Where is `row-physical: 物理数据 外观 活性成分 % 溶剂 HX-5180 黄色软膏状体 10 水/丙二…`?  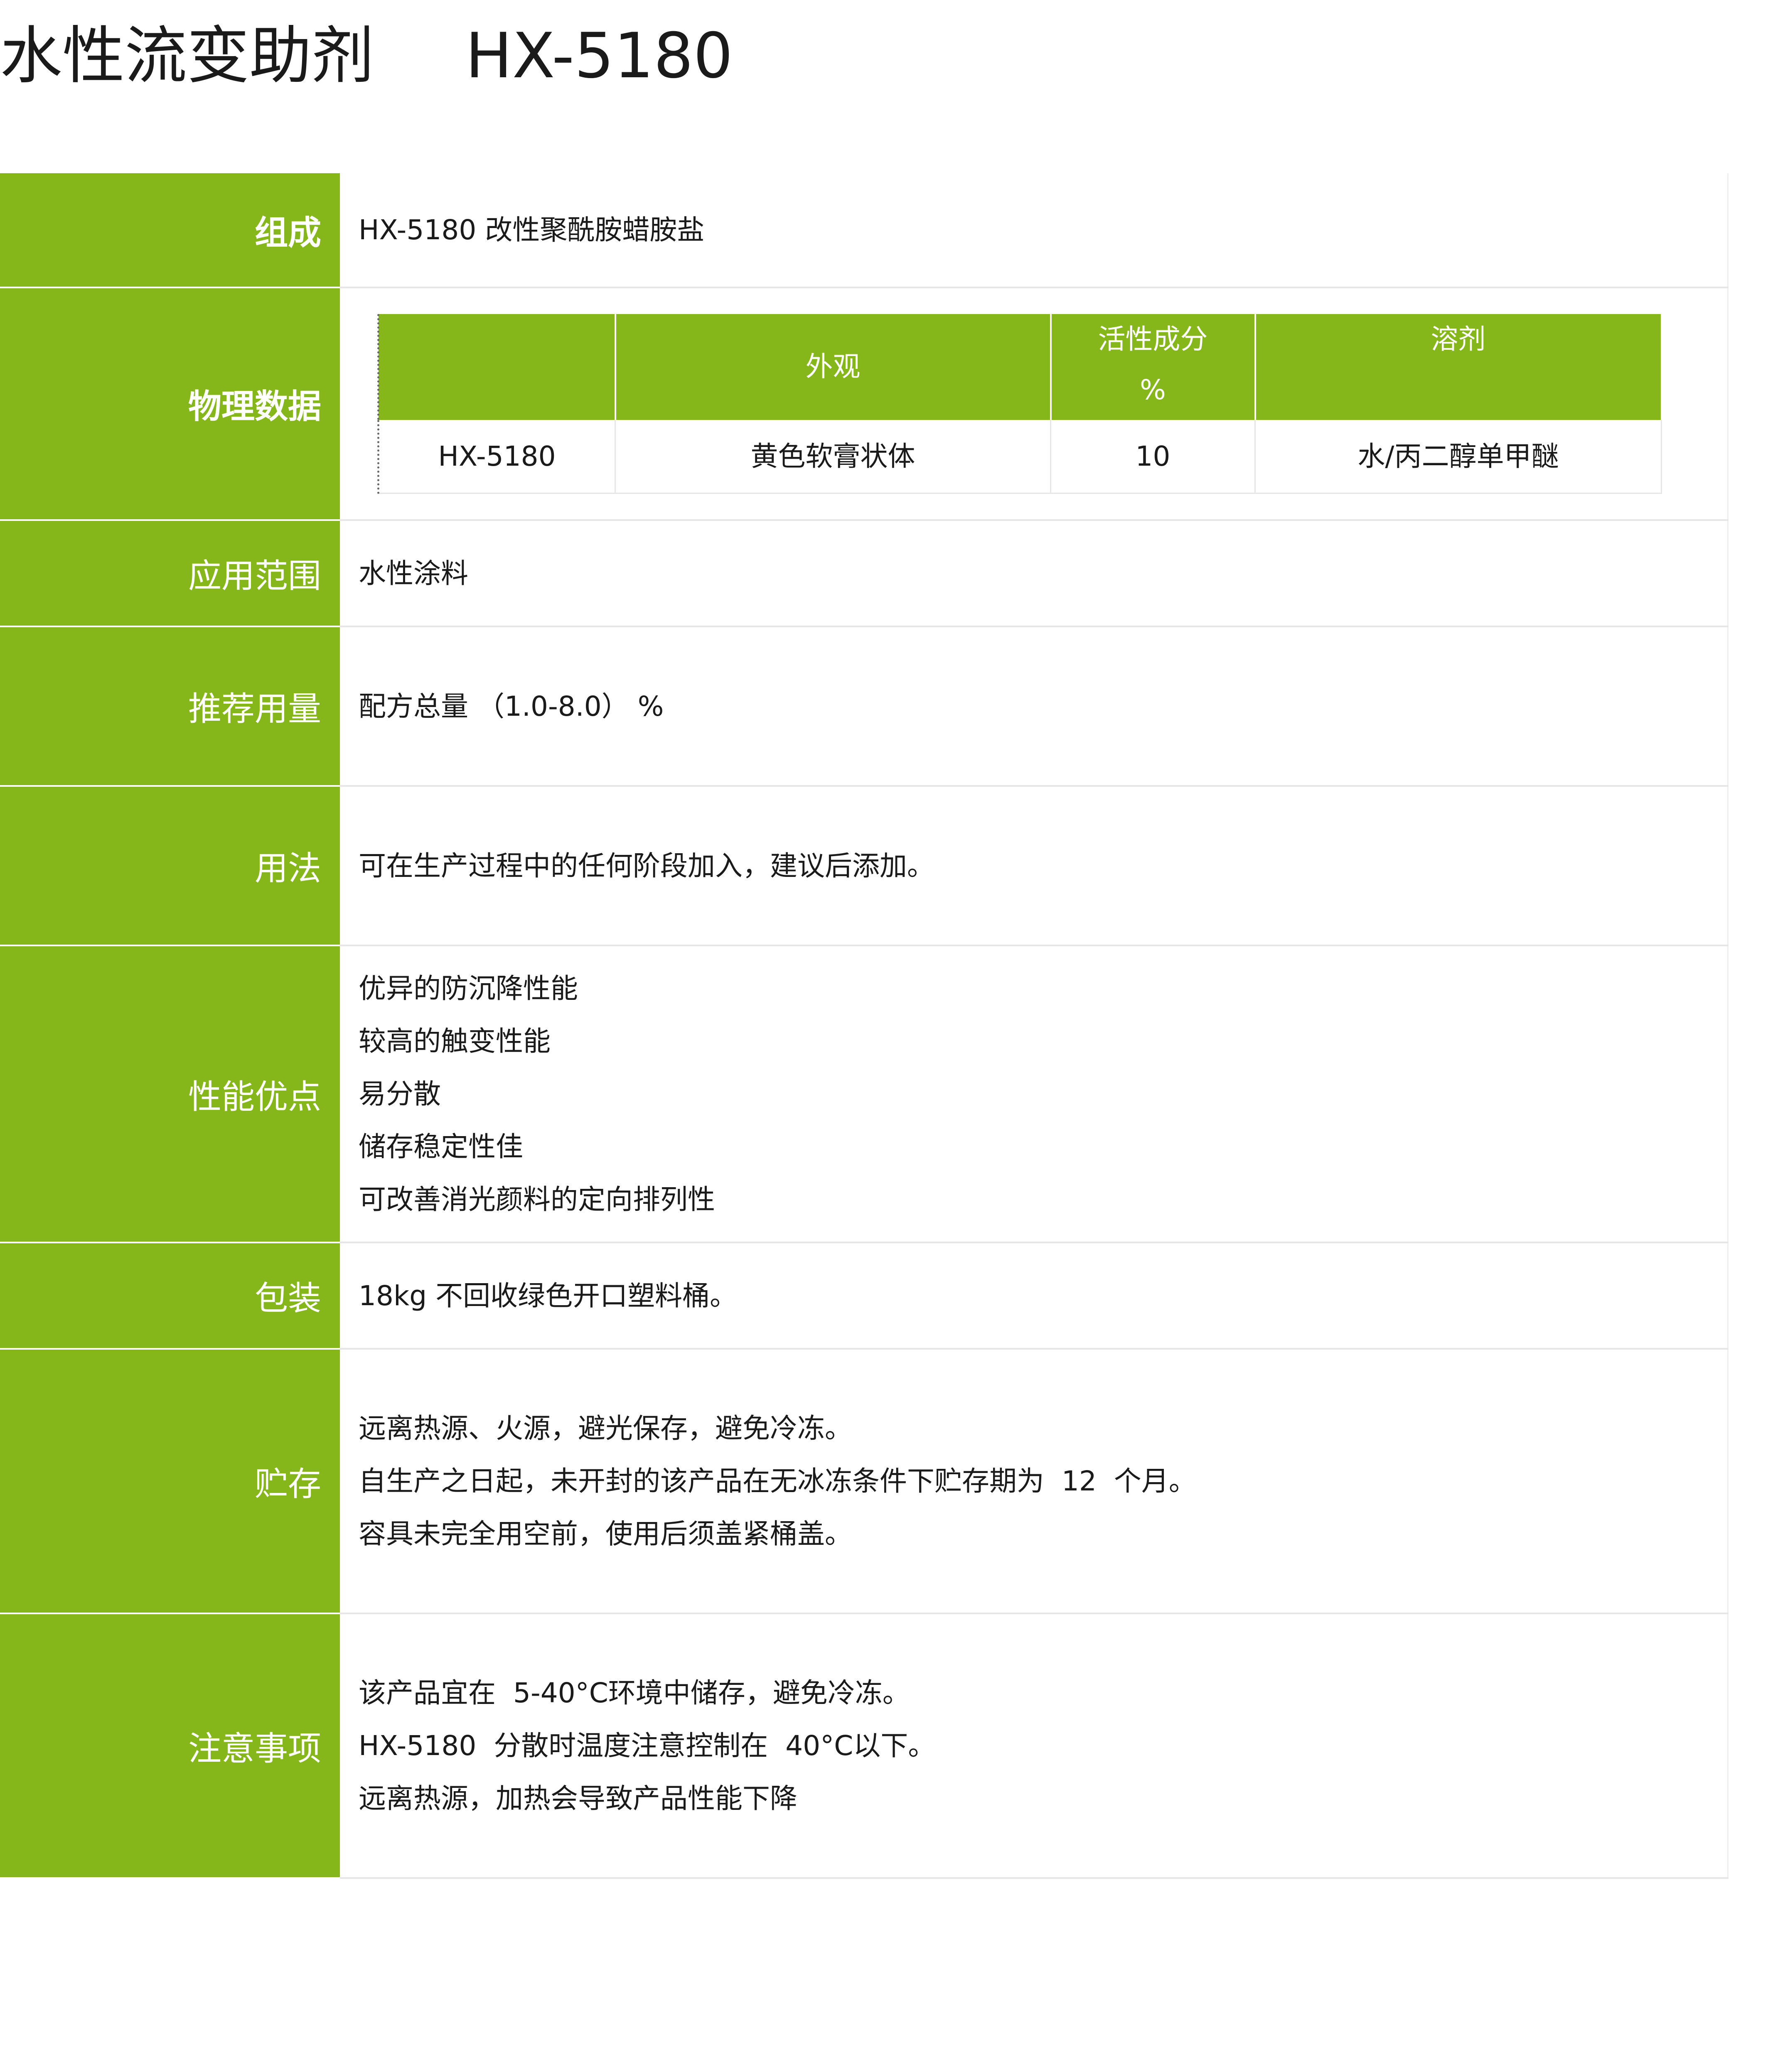
row-physical: 物理数据 外观 活性成分 % 溶剂 HX-5180 黄色软膏状体 10 水/丙二… is located at coordinates (864, 404).